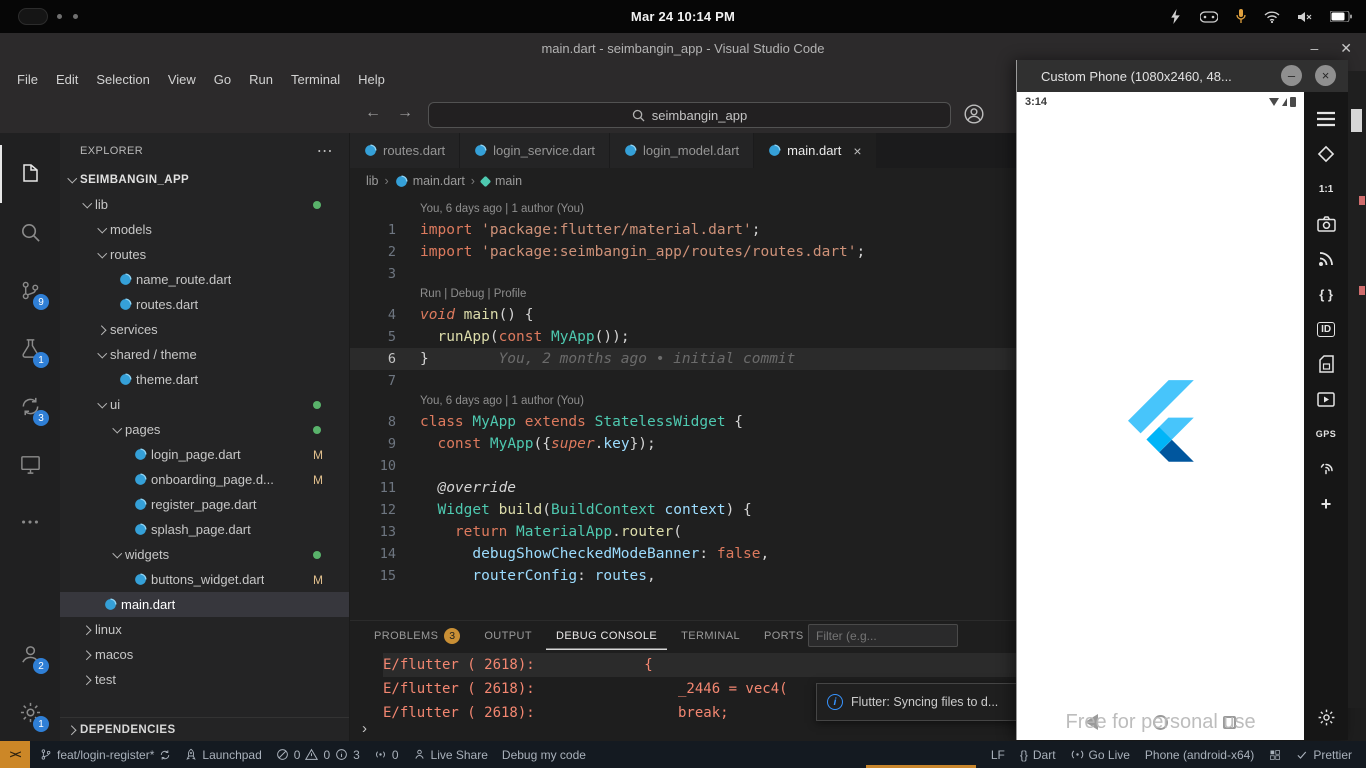  I want to click on editor-scrollbar, so click(1357, 389).